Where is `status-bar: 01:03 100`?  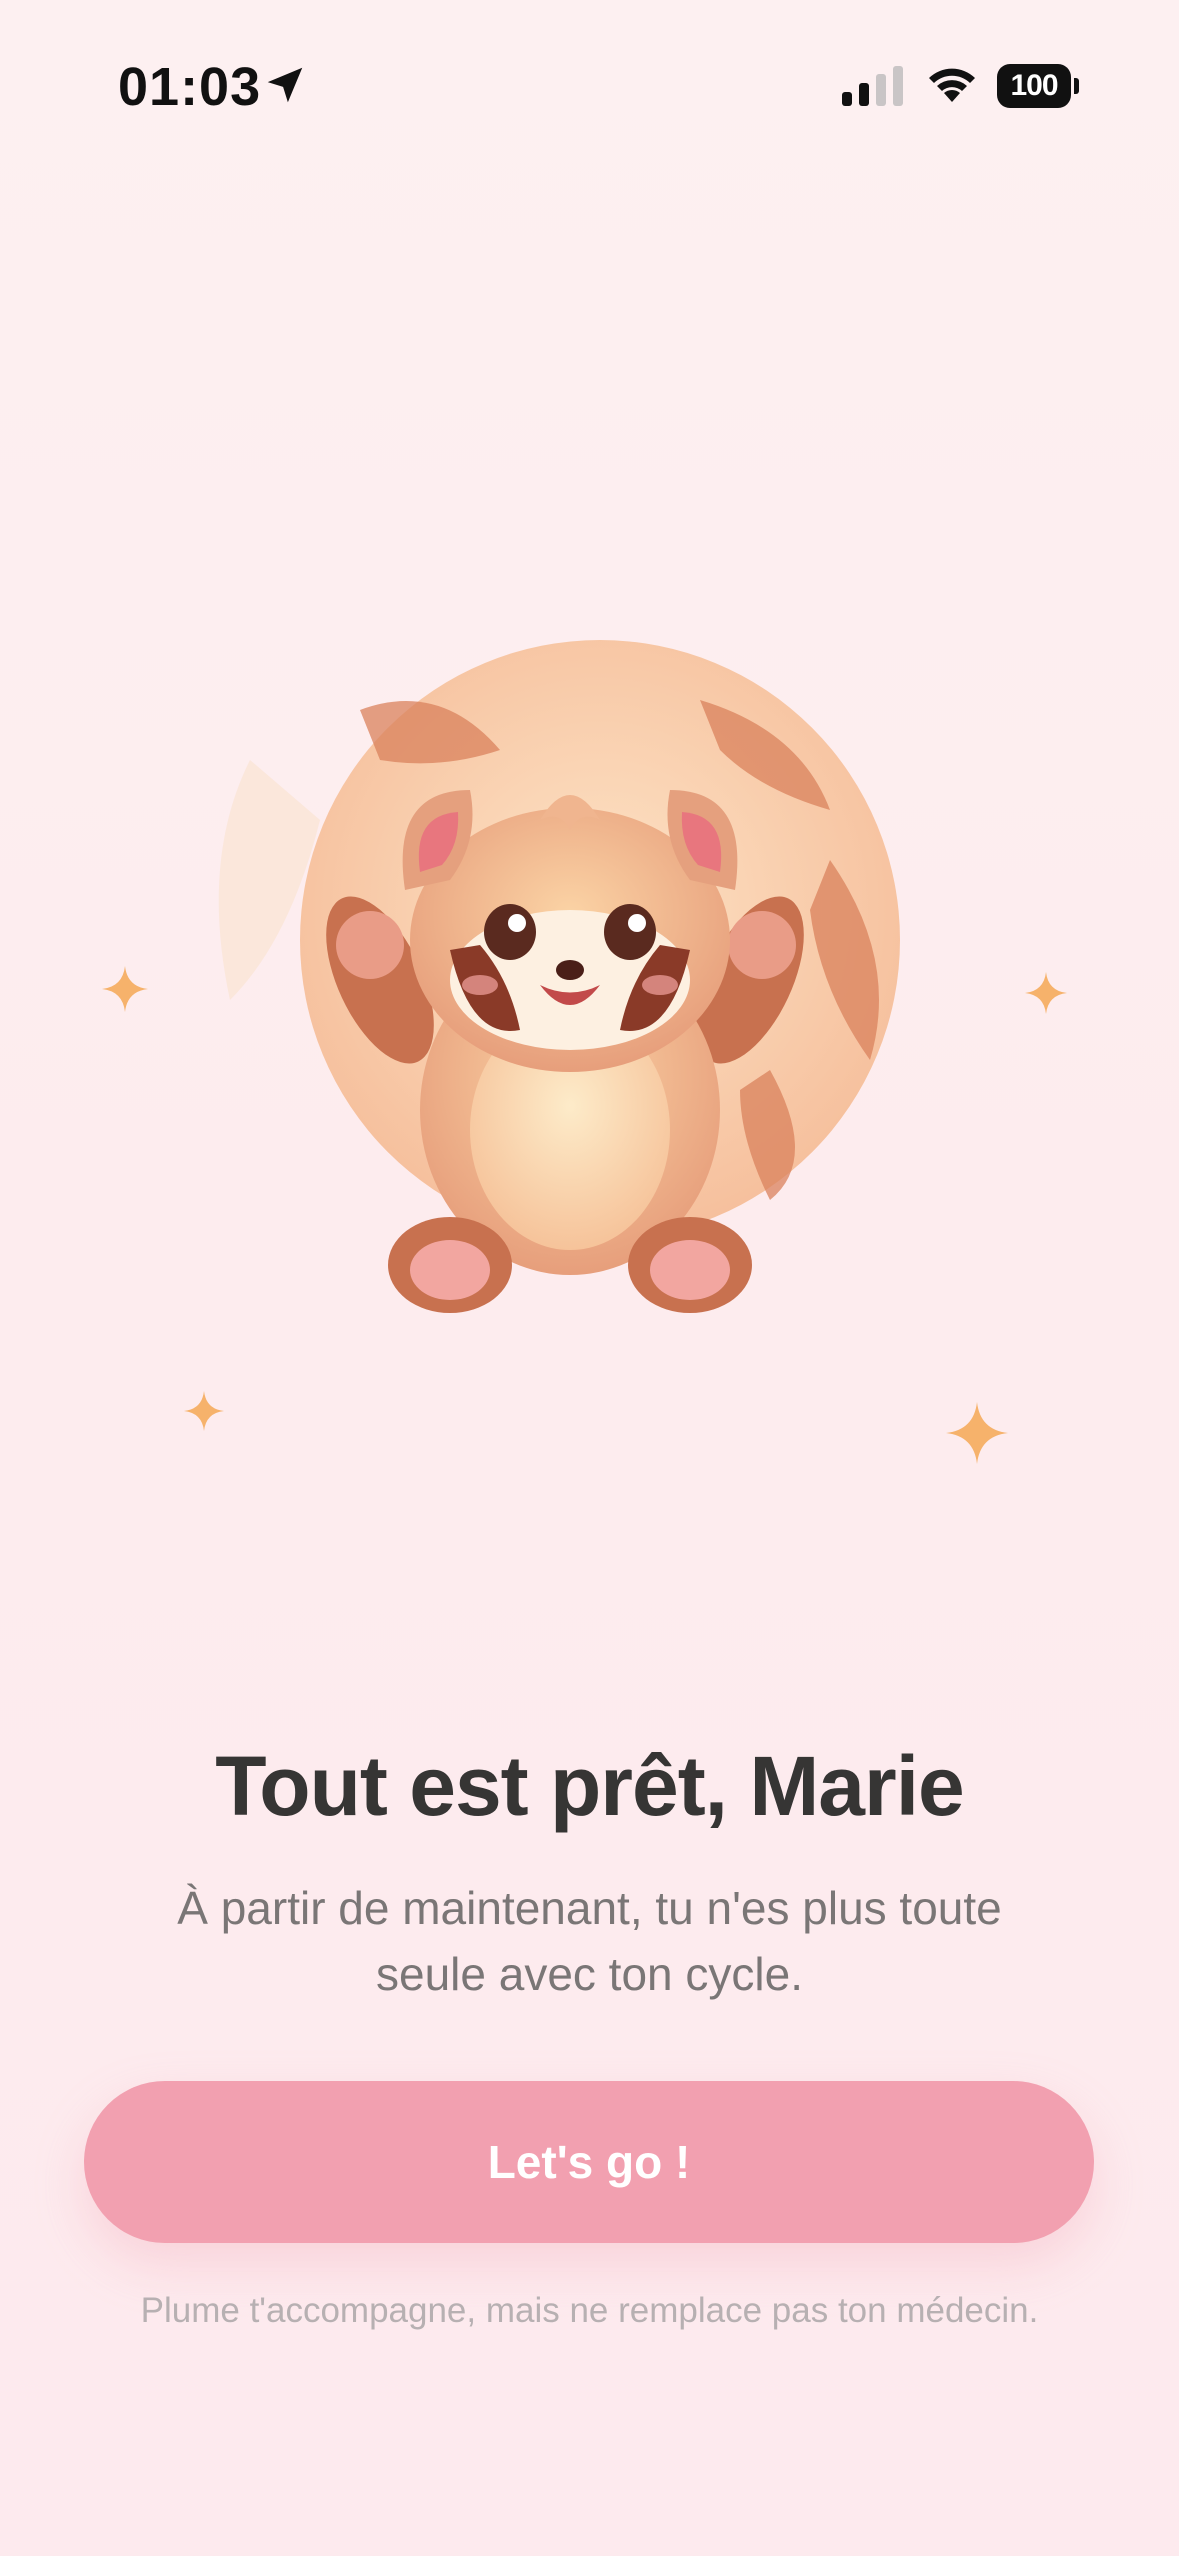
status-bar: 01:03 100 is located at coordinates (589, 85).